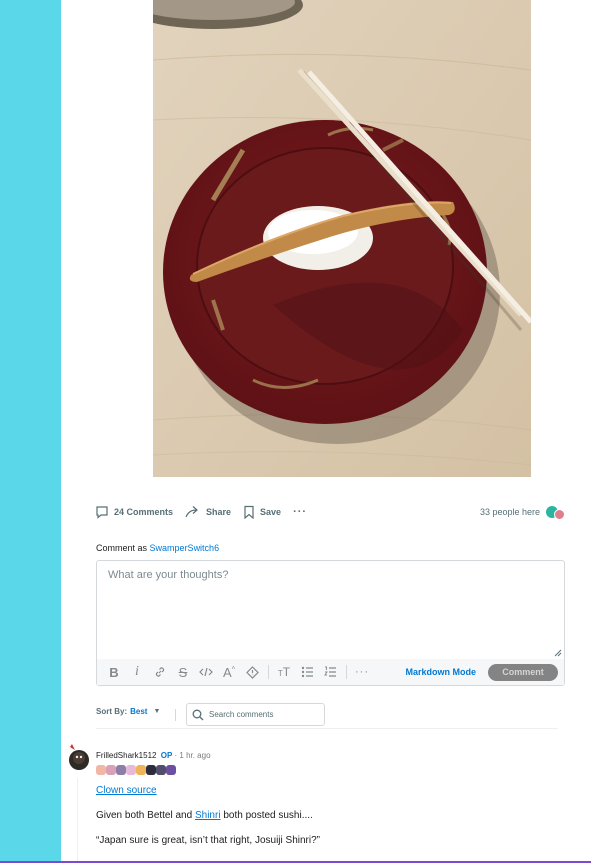 The height and width of the screenshot is (863, 591). I want to click on numbered-list-icon, so click(329, 671).